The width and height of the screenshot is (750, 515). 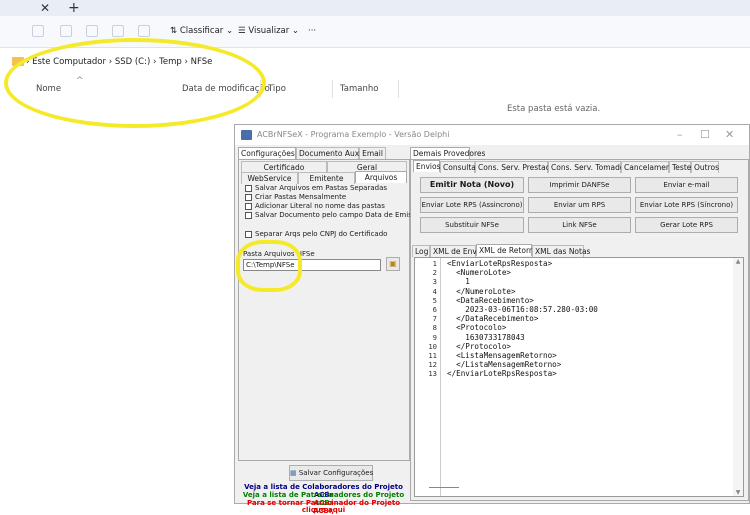 What do you see at coordinates (312, 31) in the screenshot?
I see `more-options-button: ···` at bounding box center [312, 31].